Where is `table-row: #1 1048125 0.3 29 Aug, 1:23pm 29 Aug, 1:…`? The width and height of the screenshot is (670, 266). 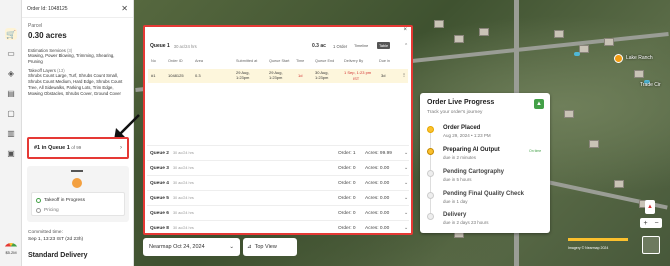 table-row: #1 1048125 0.3 29 Aug, 1:23pm 29 Aug, 1:… is located at coordinates (278, 76).